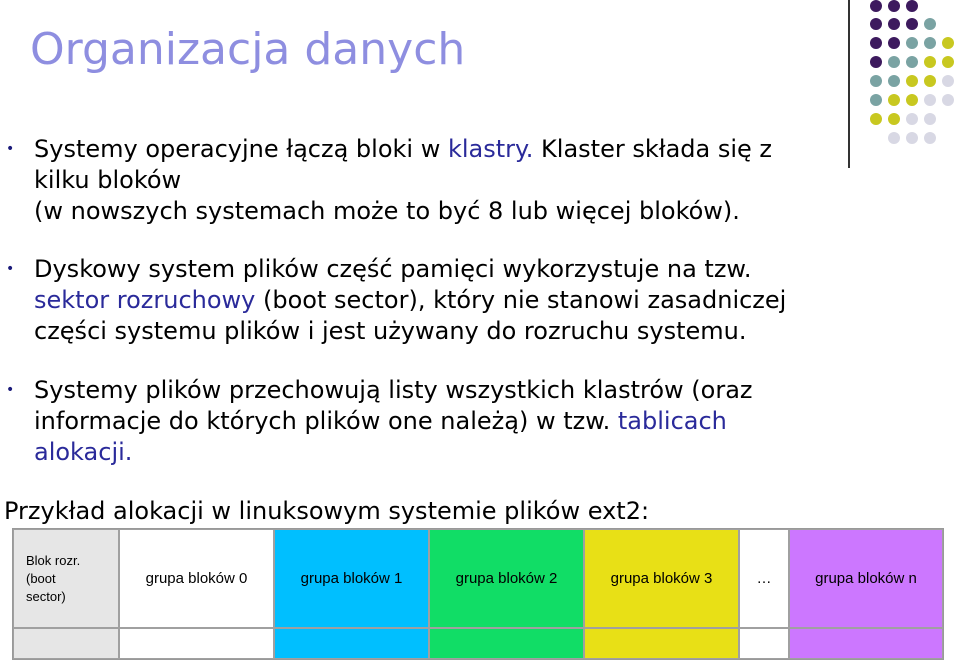  I want to click on cell-label: sector), so click(46, 596).